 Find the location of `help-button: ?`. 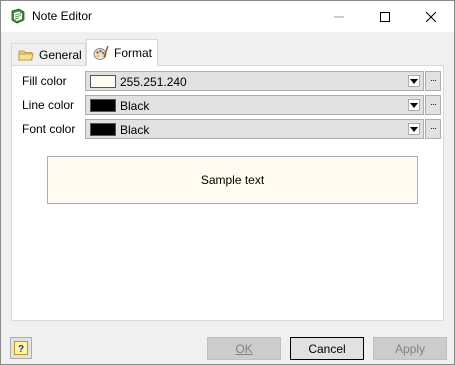

help-button: ? is located at coordinates (21, 348).